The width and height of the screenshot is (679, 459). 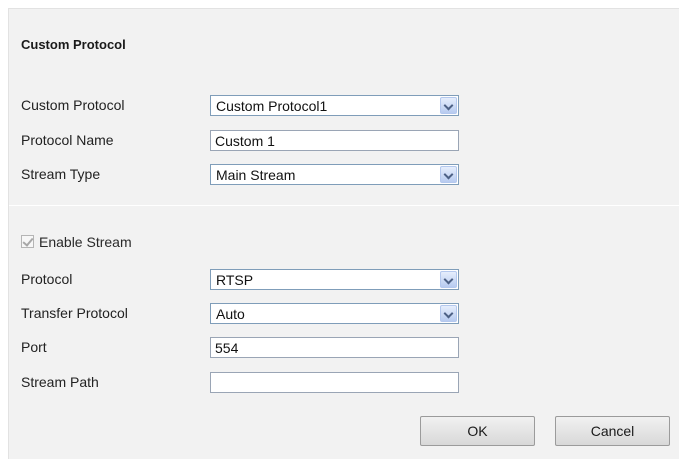 I want to click on section-divider, so click(x=344, y=205).